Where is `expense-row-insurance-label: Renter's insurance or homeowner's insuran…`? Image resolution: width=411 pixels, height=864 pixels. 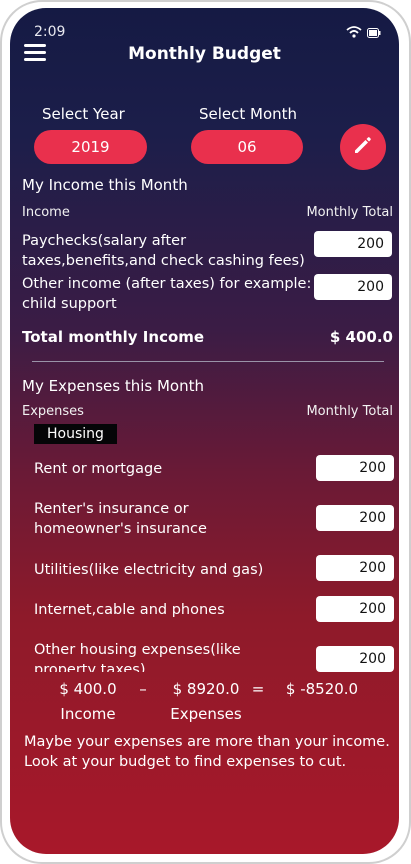
expense-row-insurance-label: Renter's insurance or homeowner's insuran… is located at coordinates (120, 519).